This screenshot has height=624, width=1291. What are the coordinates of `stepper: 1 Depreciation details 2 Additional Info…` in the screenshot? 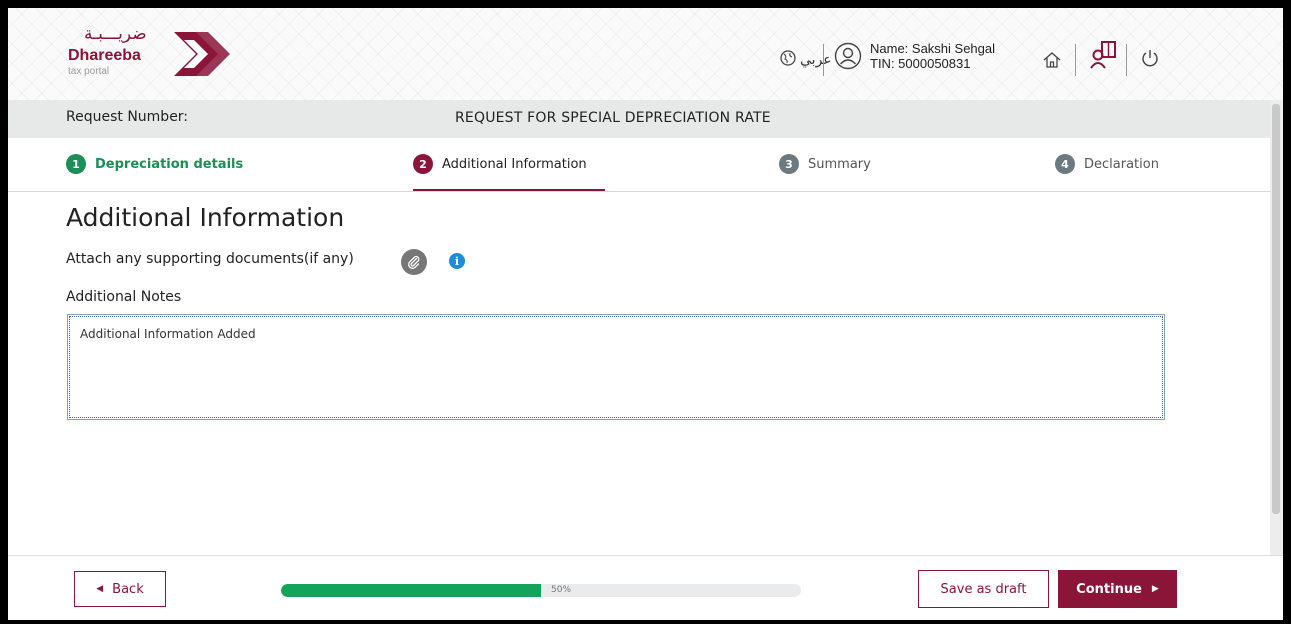 It's located at (645, 165).